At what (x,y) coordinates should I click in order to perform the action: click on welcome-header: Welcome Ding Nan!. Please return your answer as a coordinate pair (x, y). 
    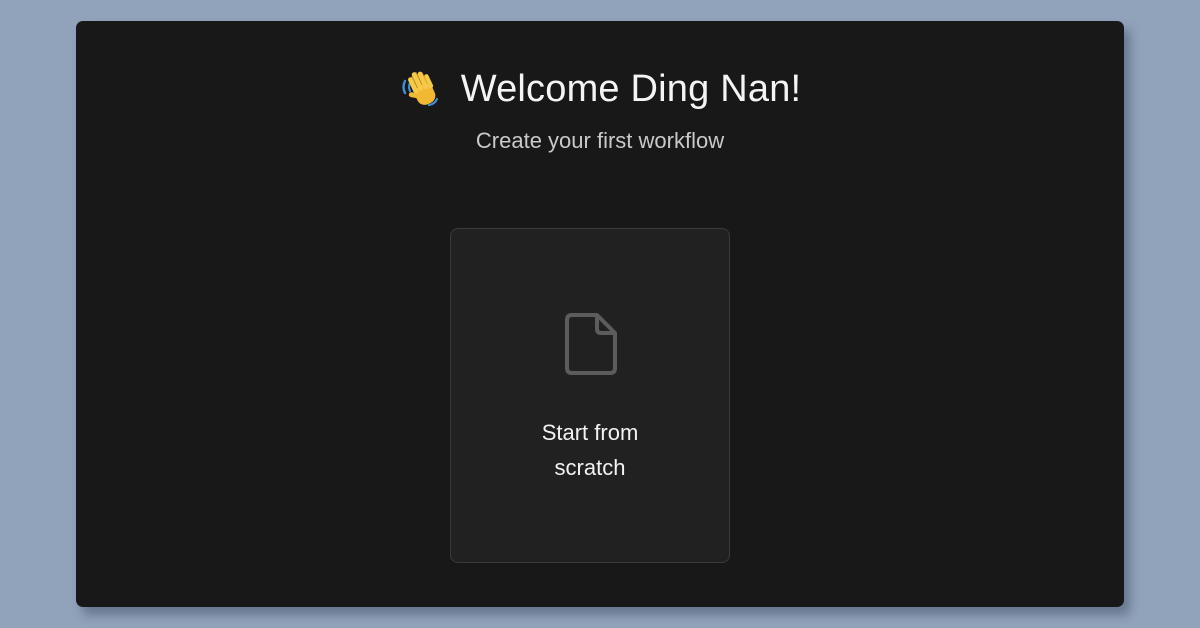
    Looking at the image, I should click on (600, 89).